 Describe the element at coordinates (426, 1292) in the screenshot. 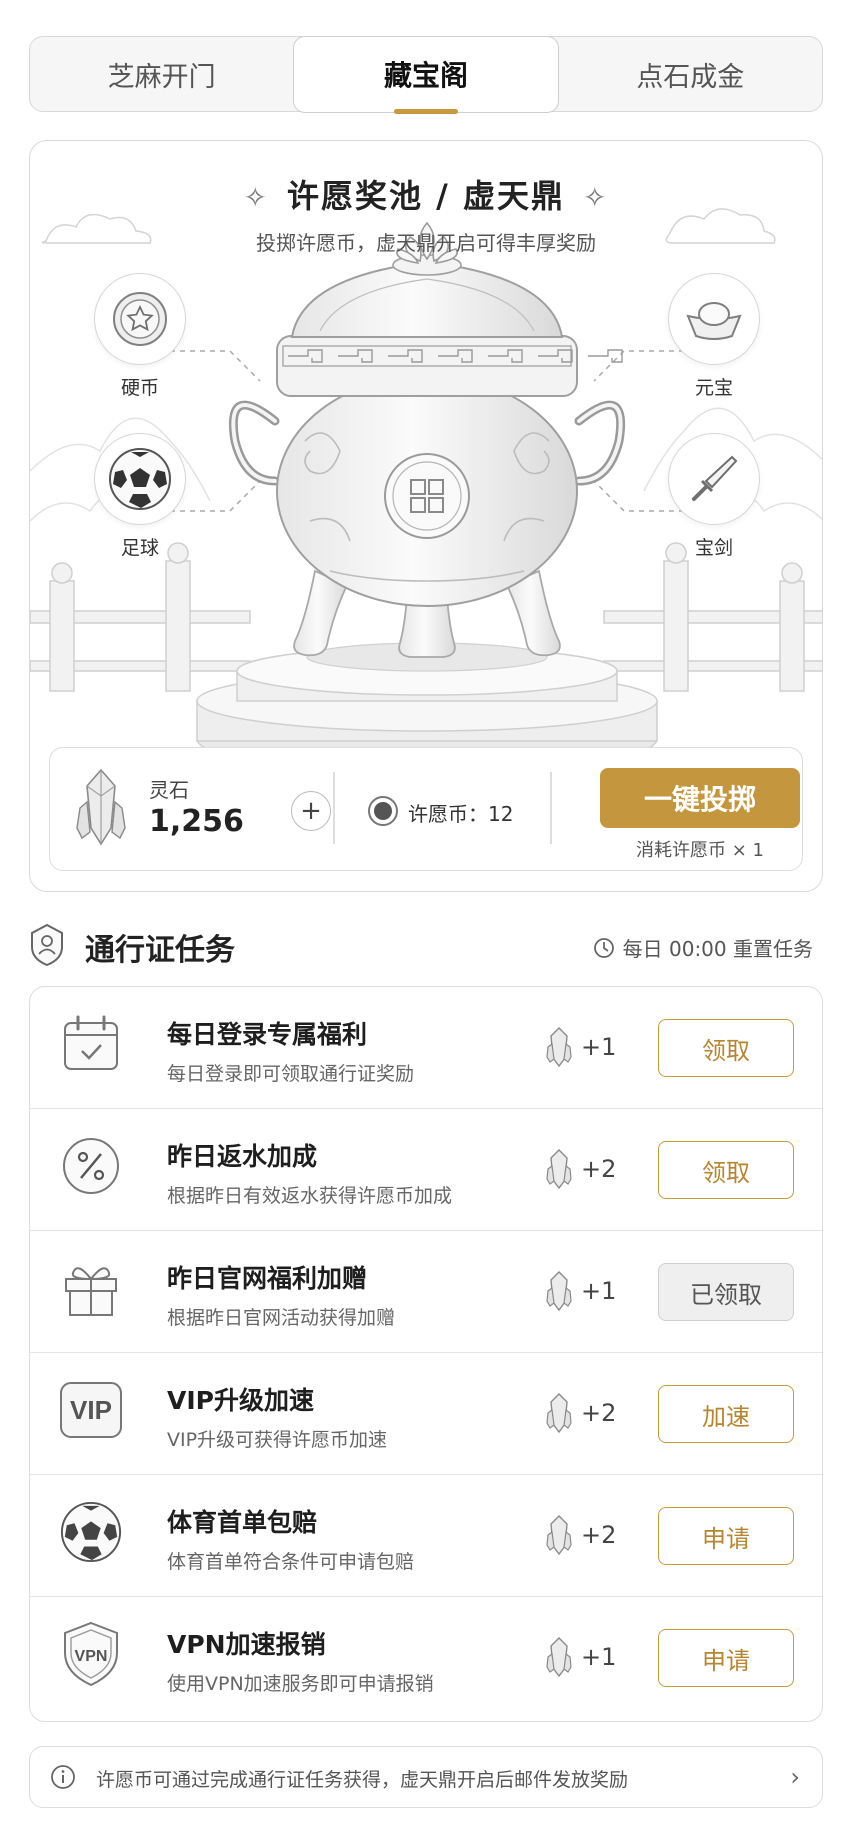

I see `task-row: 昨日官网福利加赠 根据昨日官网活动获得加赠 +1 已领取` at that location.